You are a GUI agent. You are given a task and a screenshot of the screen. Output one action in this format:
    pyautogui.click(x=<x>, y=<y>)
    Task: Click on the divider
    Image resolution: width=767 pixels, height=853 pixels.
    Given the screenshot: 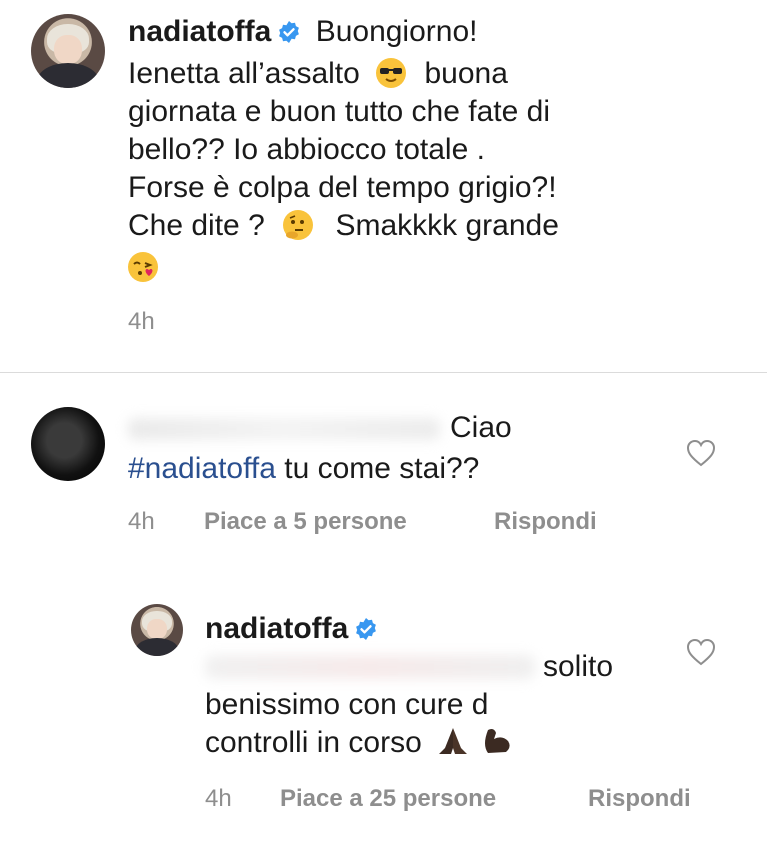 What is the action you would take?
    pyautogui.click(x=383, y=372)
    